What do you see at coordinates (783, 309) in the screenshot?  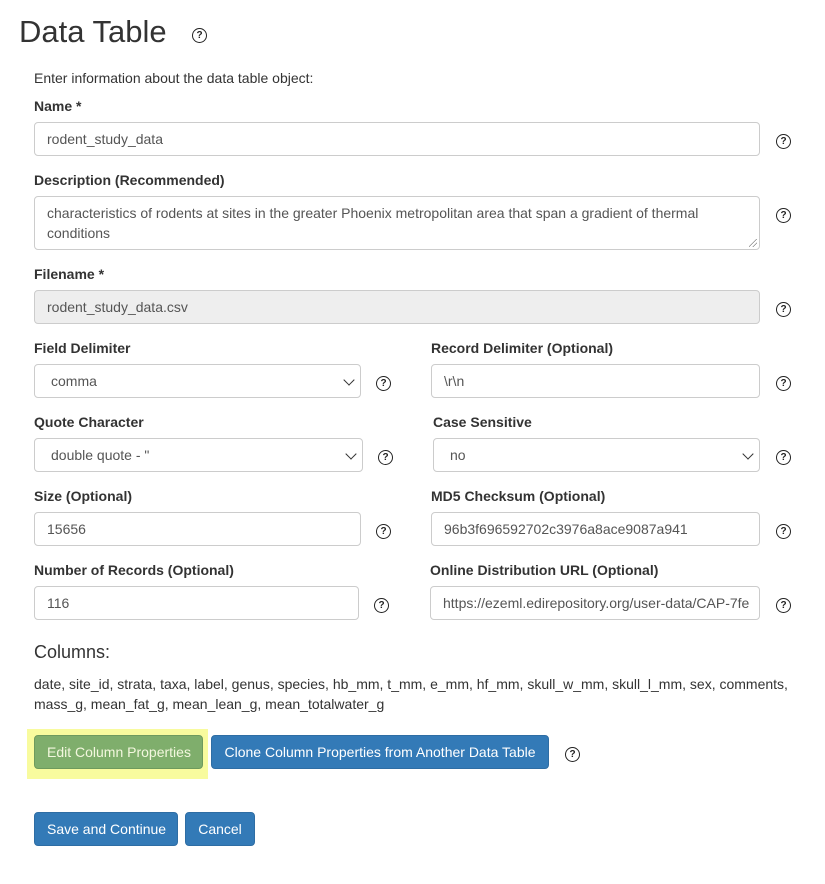 I see `filename-help-icon: ?` at bounding box center [783, 309].